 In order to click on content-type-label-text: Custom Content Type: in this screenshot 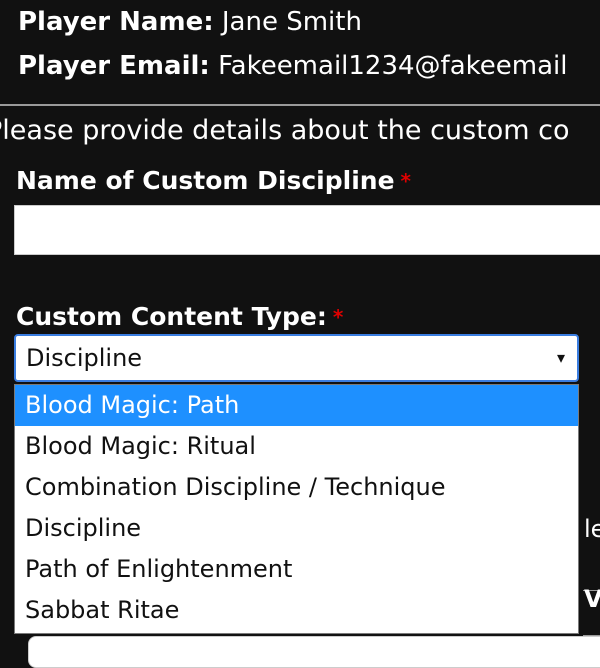, I will do `click(171, 316)`.